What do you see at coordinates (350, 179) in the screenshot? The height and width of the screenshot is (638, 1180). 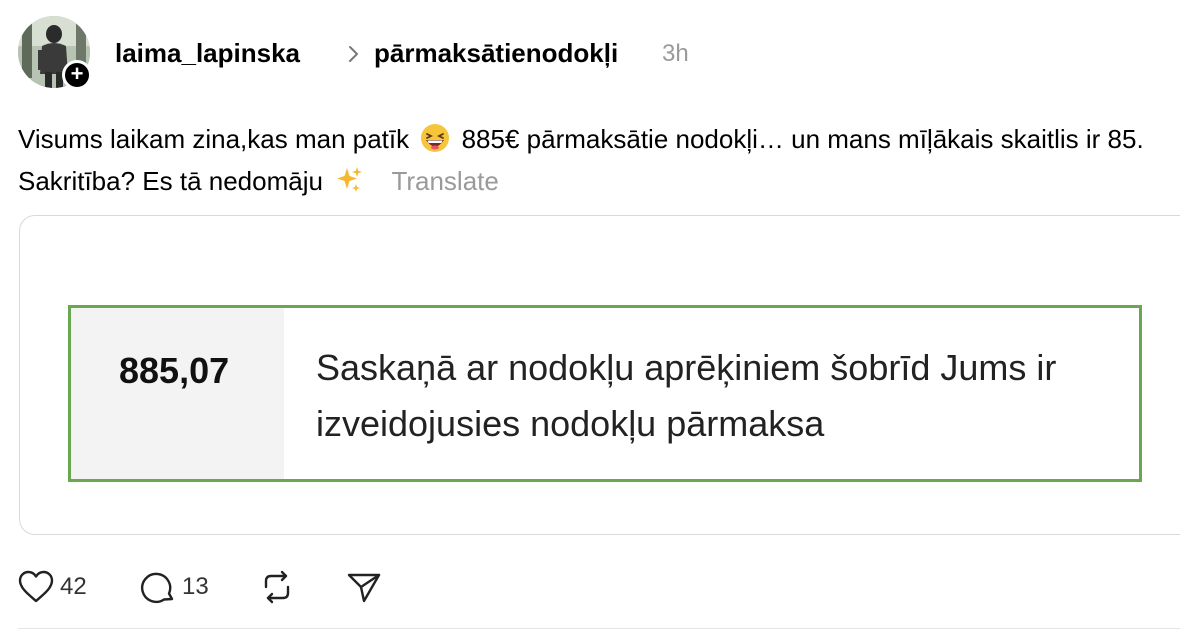 I see `sparkles-icon` at bounding box center [350, 179].